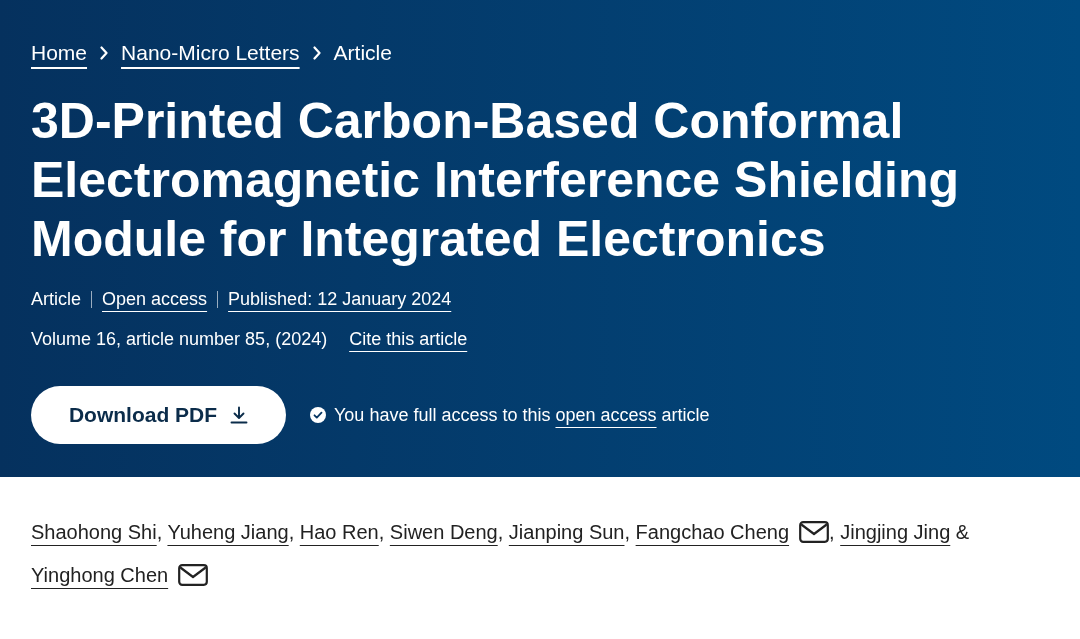  I want to click on article-type: Article, so click(56, 299).